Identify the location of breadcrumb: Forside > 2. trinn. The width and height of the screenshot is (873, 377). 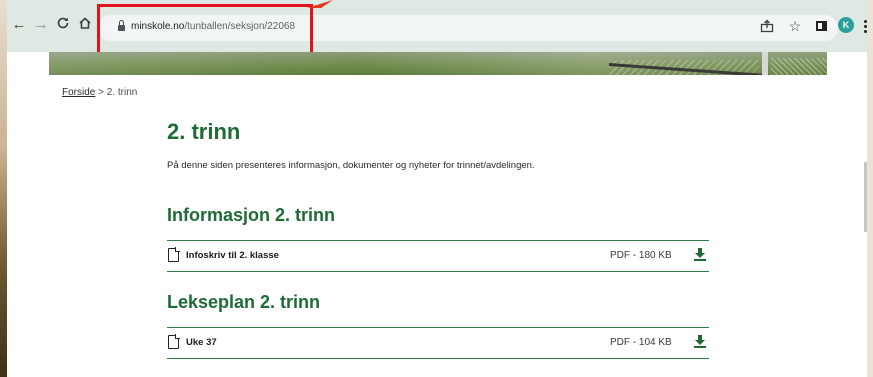
(99, 92).